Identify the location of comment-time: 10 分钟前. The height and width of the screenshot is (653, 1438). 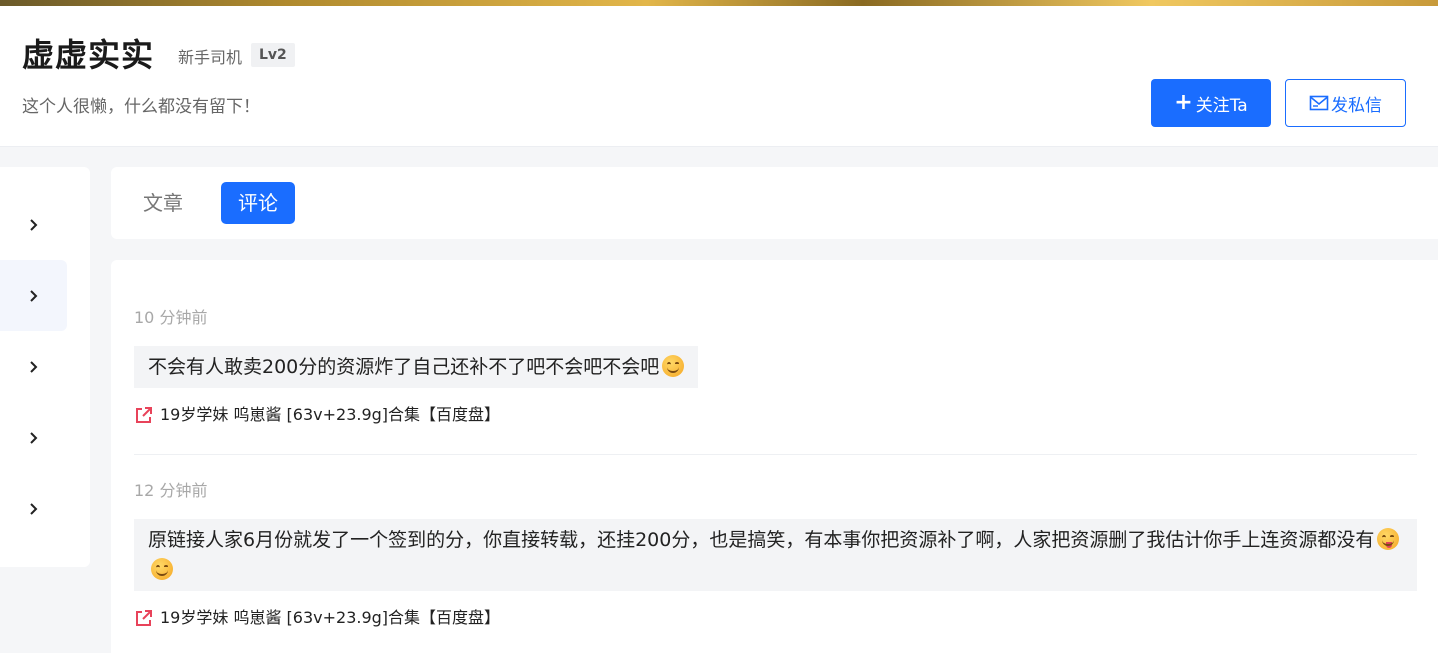
(171, 317).